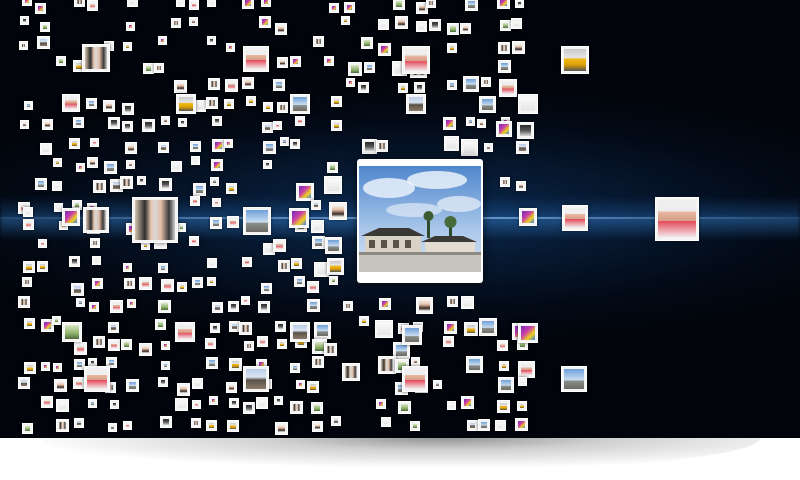 This screenshot has width=800, height=480. I want to click on featured-photo, so click(420, 221).